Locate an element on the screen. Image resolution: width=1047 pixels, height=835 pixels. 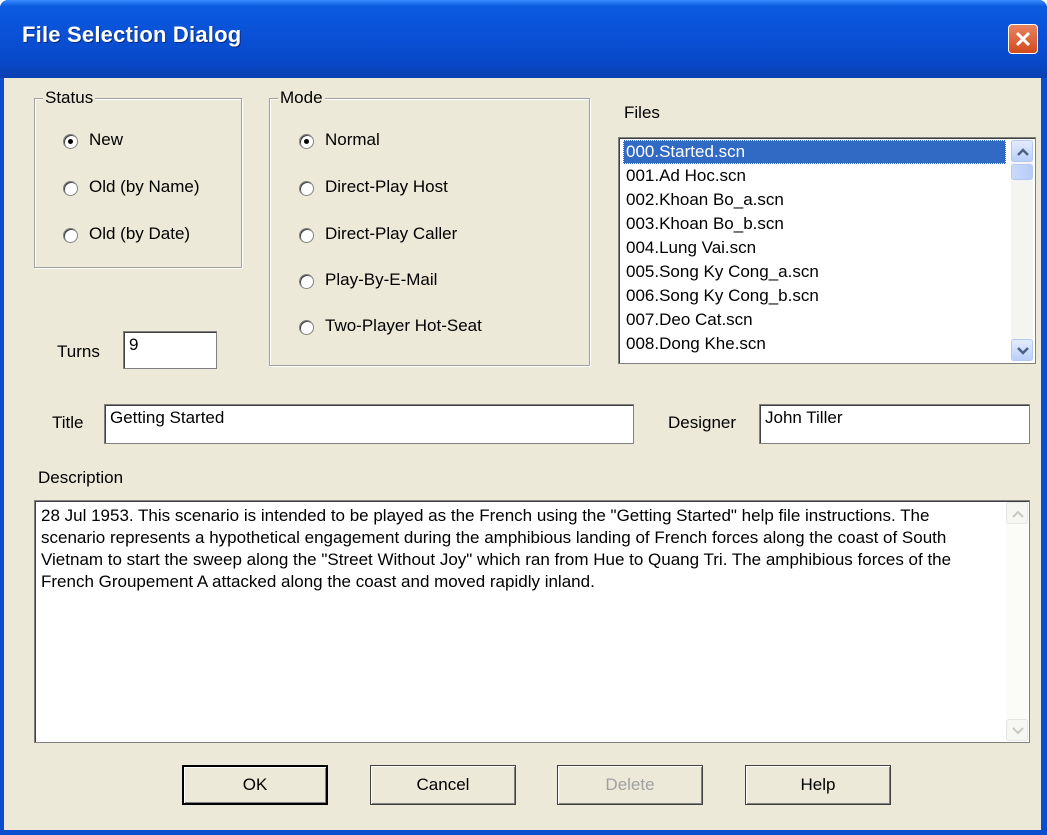
close-button is located at coordinates (1023, 39).